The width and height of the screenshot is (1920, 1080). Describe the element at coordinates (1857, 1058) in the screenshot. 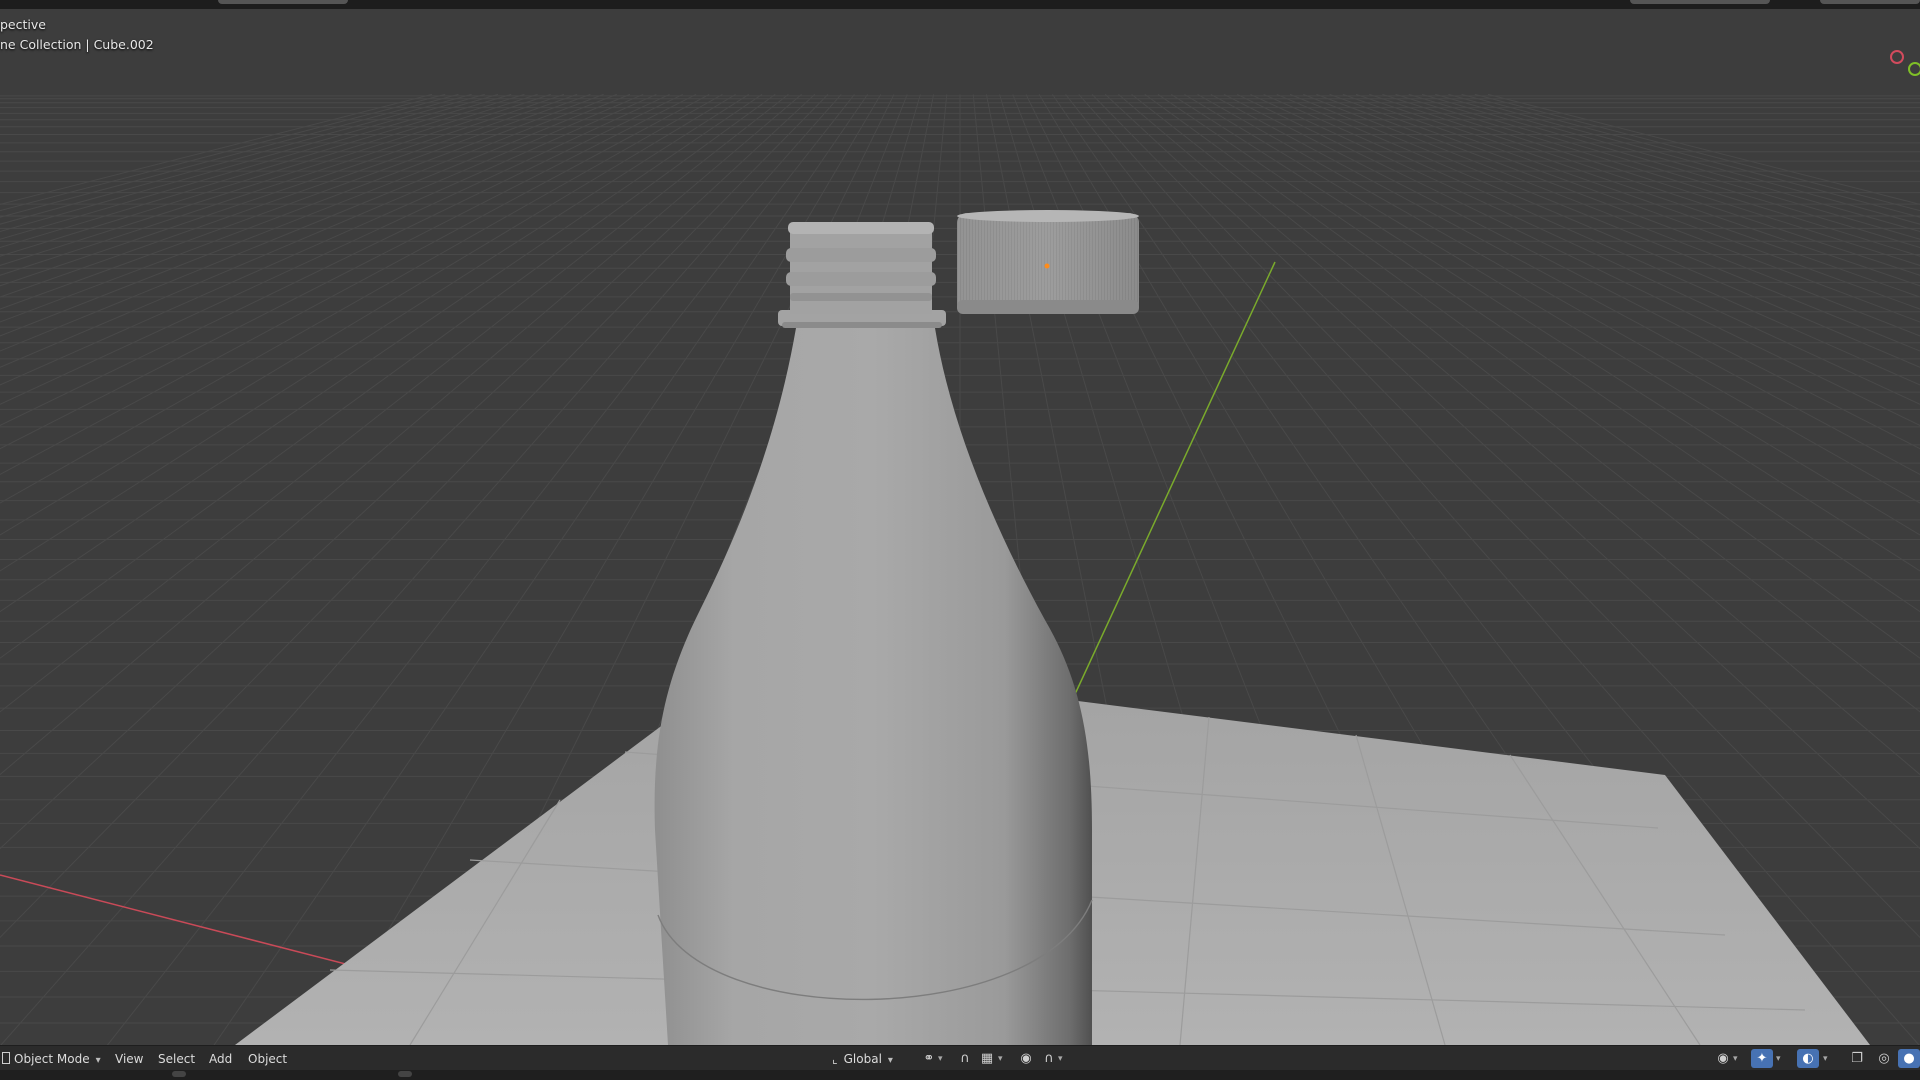

I see `xray-icon: ❐` at that location.